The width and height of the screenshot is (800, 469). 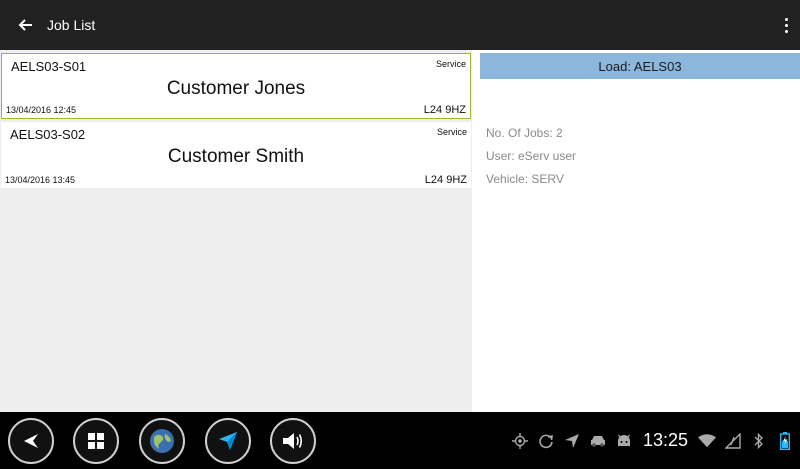 I want to click on globe-icon, so click(x=162, y=441).